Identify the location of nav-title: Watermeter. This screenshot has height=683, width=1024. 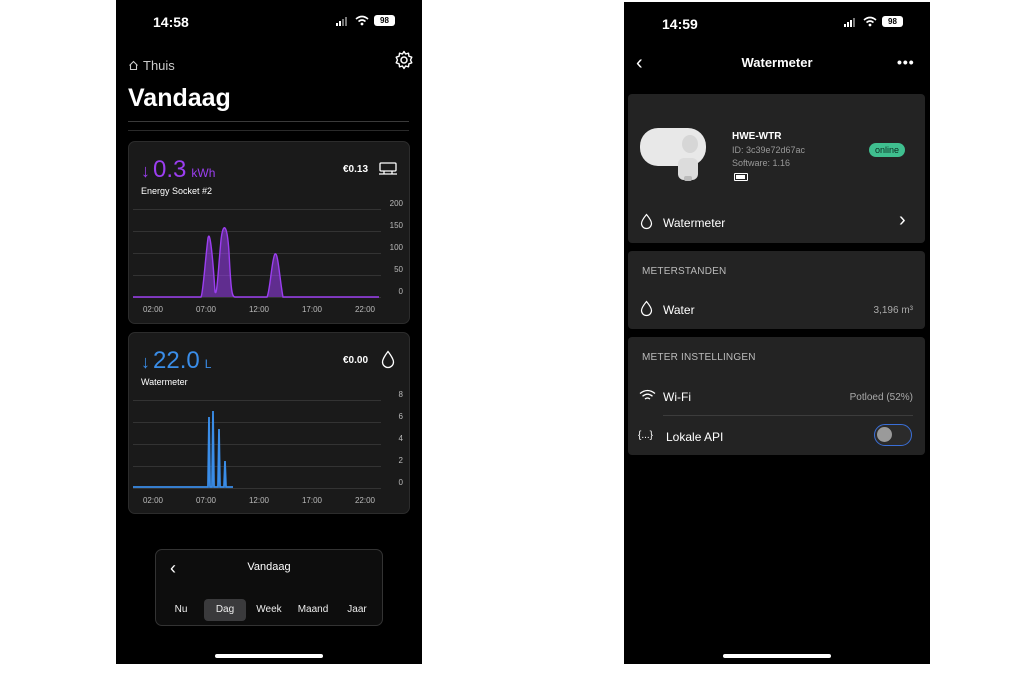
(777, 62).